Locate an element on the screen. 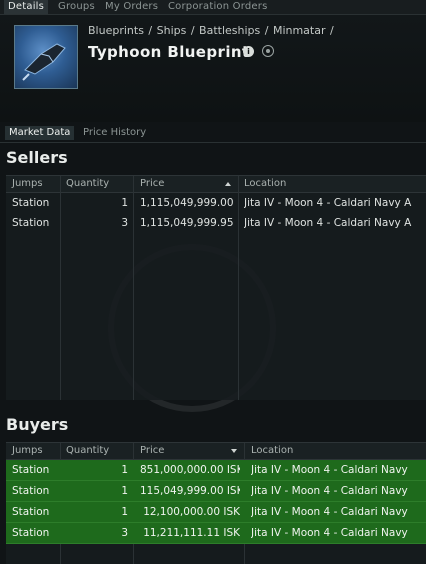 Image resolution: width=426 pixels, height=564 pixels. show-in-market-icon is located at coordinates (268, 51).